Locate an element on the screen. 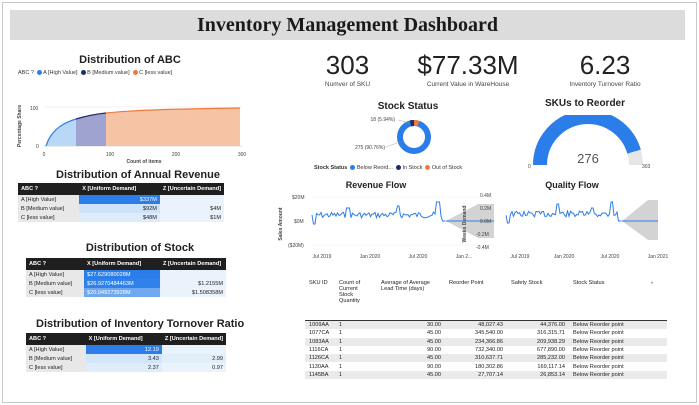  revenue-ylabel: Sales Amount is located at coordinates (281, 223).